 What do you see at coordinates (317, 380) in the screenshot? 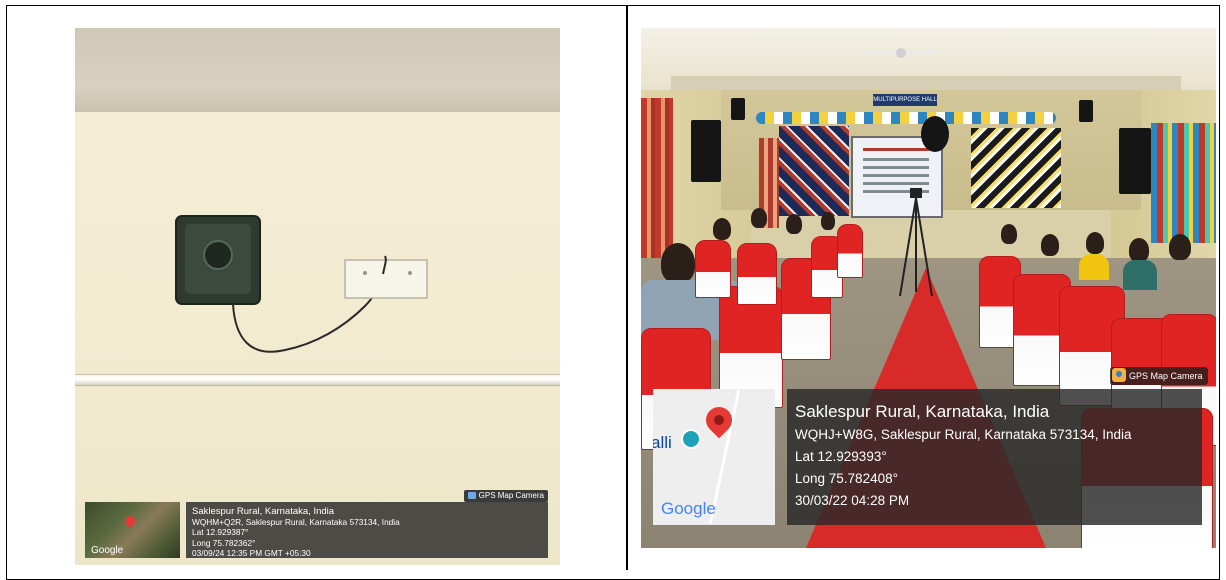
I see `wall-pipe` at bounding box center [317, 380].